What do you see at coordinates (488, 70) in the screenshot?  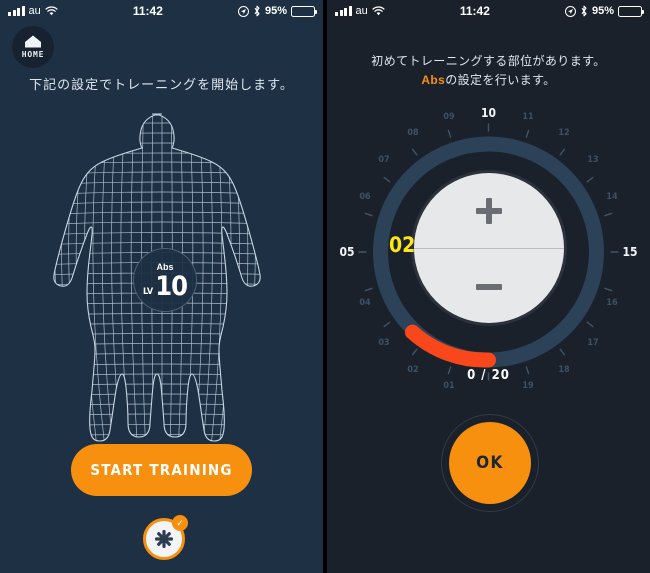 I see `setup-headline: 初めてトレーニングする部位があります。 Absの設定を行います。` at bounding box center [488, 70].